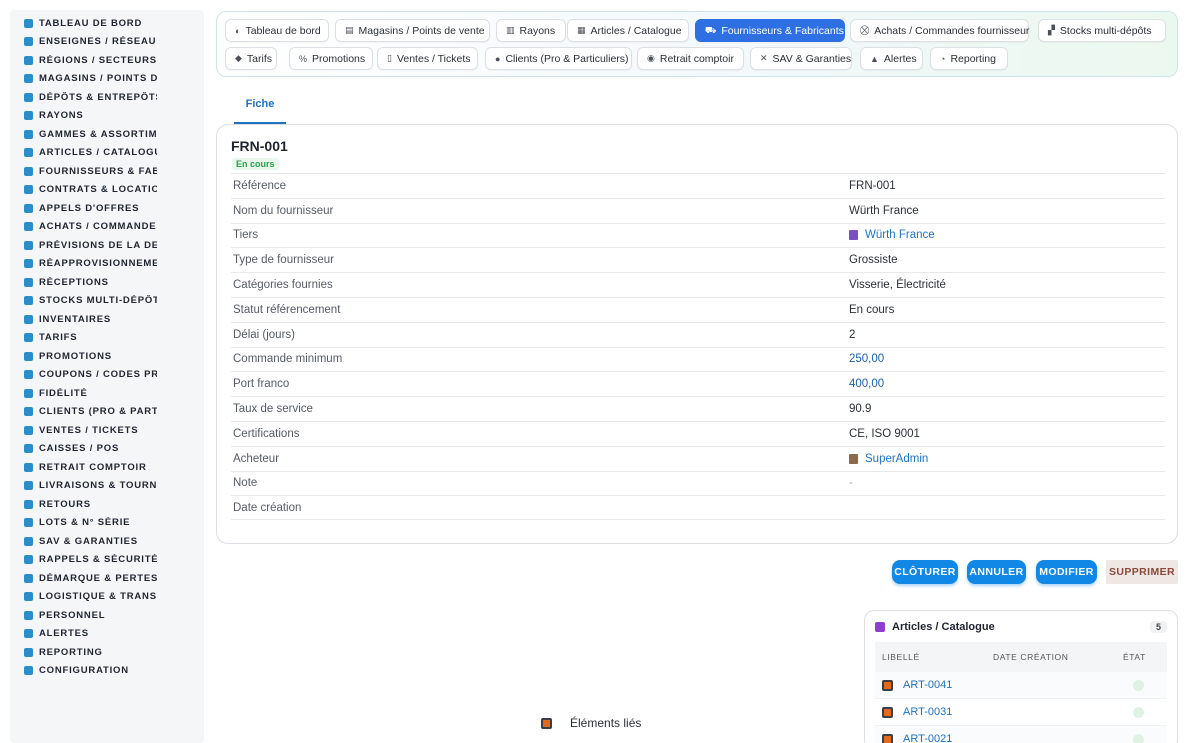  What do you see at coordinates (107, 171) in the screenshot?
I see `sidebar-item: FOURNISSEURS & FABRICANTS` at bounding box center [107, 171].